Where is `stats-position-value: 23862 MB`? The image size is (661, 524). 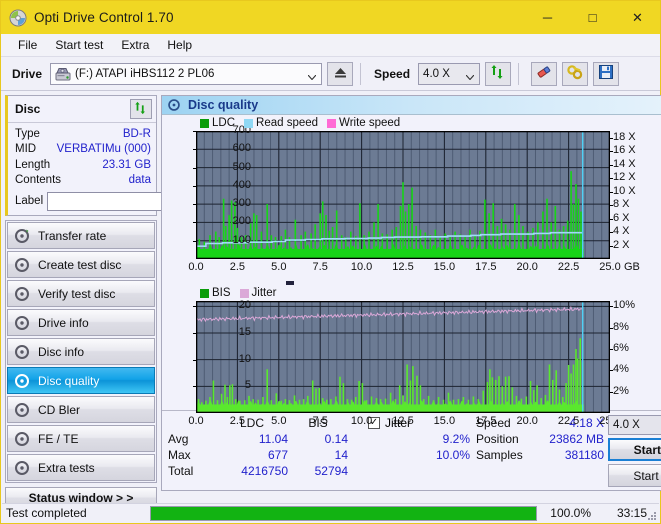 stats-position-value: 23862 MB is located at coordinates (576, 439).